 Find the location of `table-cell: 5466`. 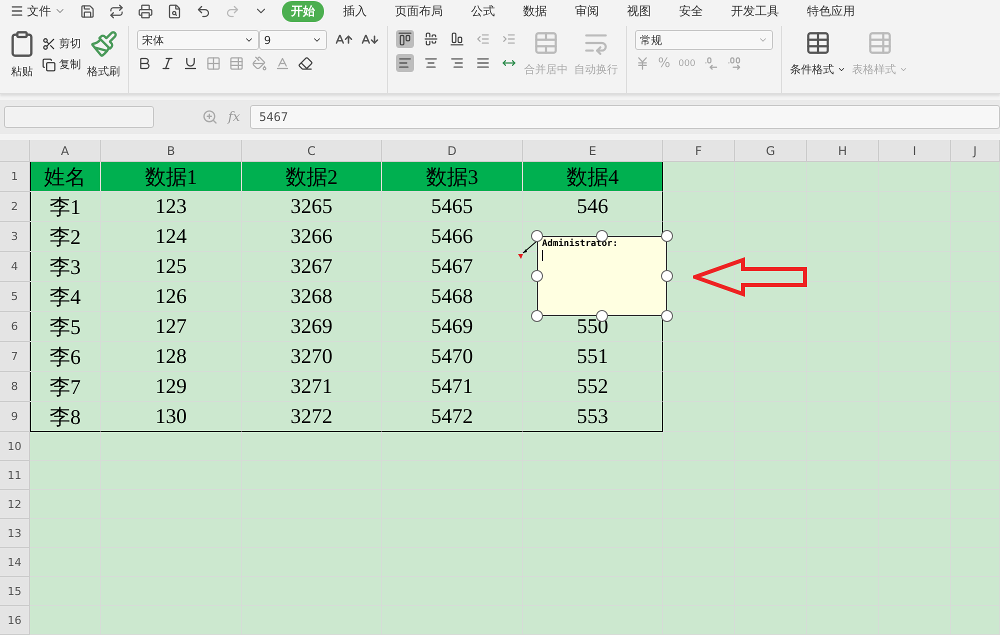

table-cell: 5466 is located at coordinates (452, 237).